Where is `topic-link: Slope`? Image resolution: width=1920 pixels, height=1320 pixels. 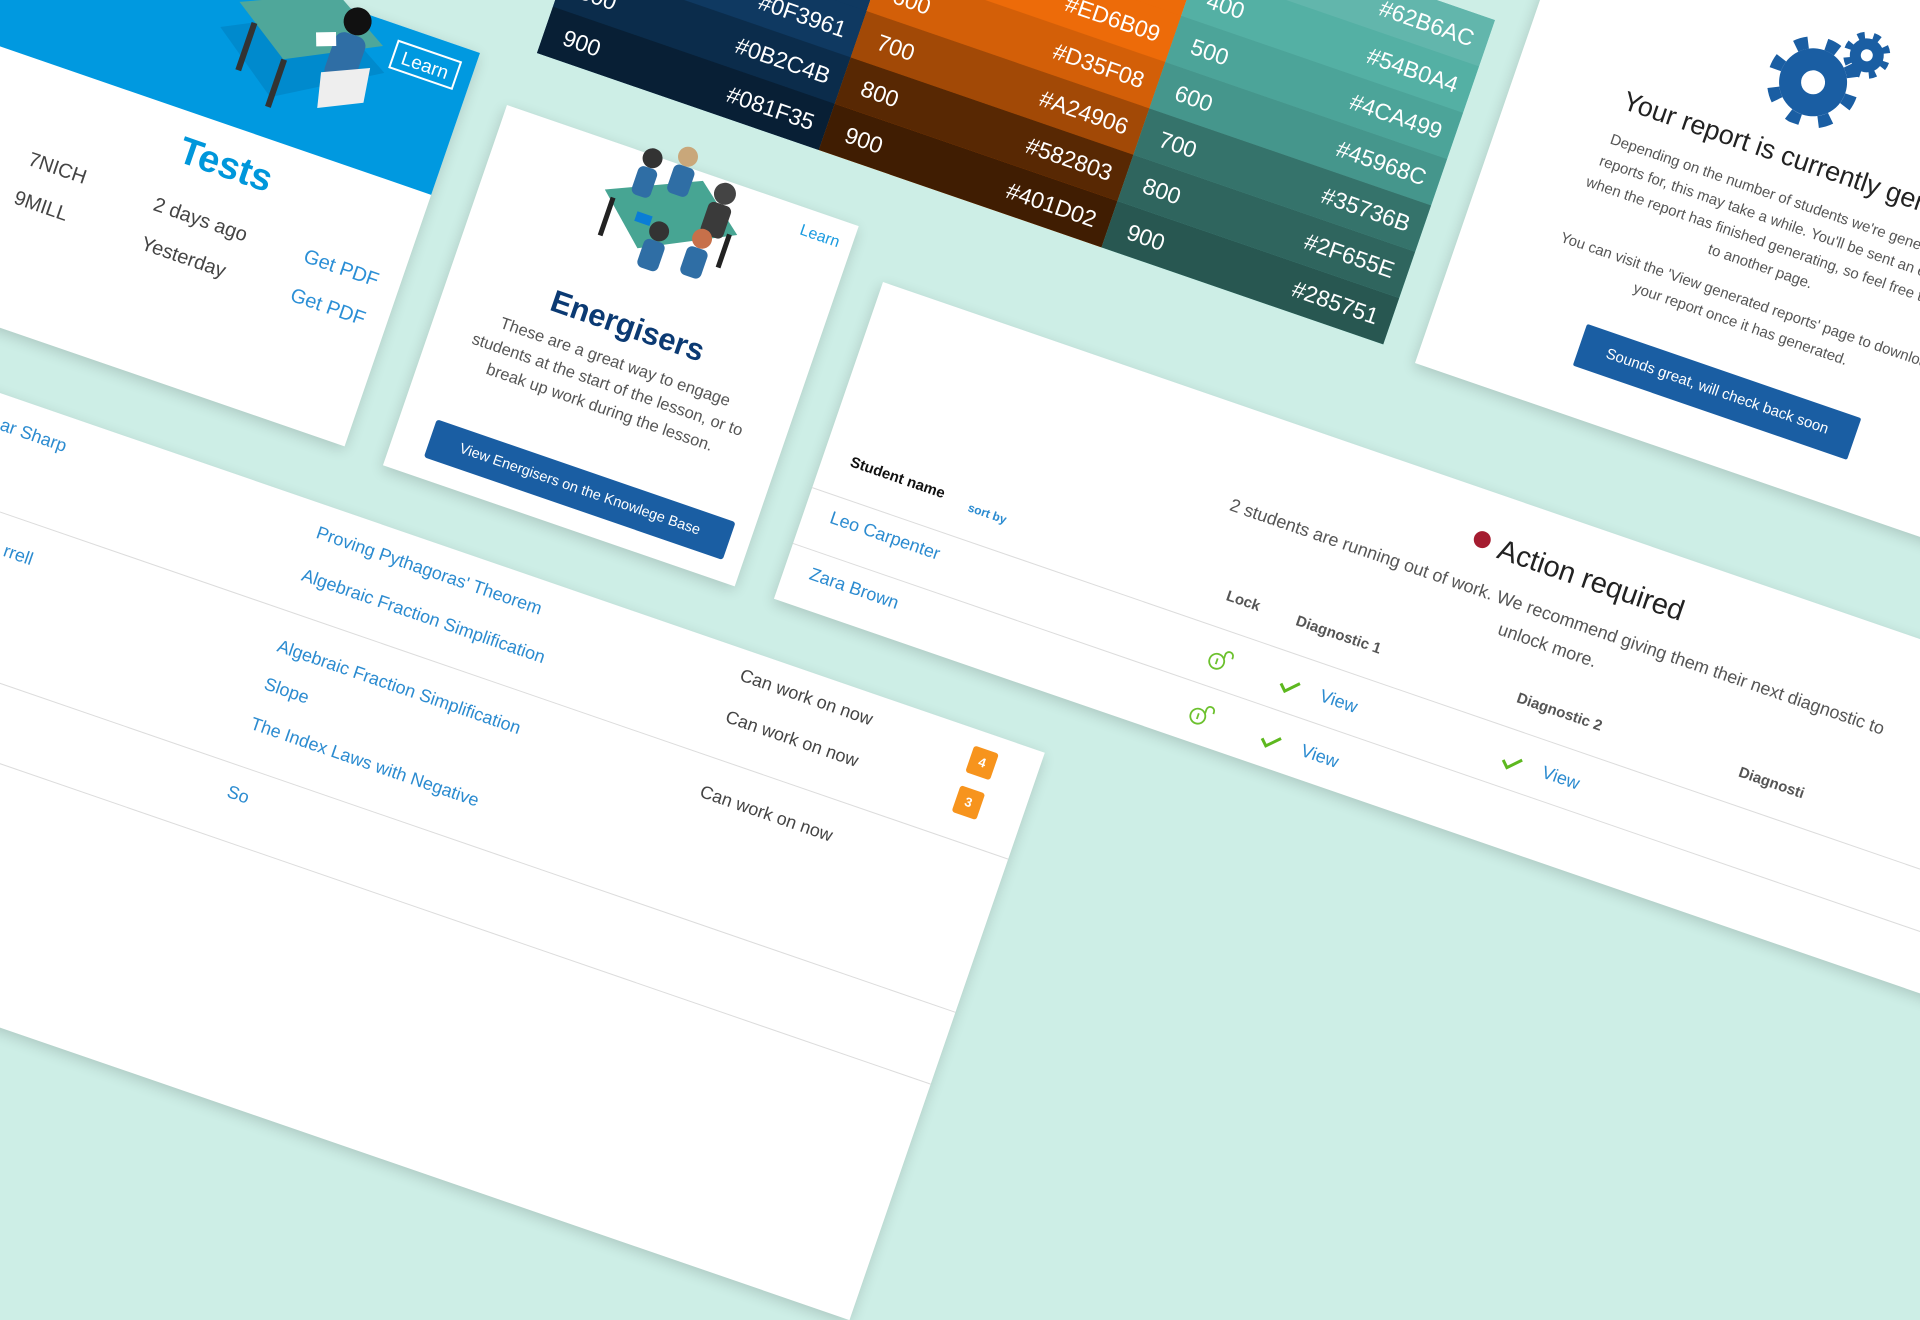
topic-link: Slope is located at coordinates (286, 691).